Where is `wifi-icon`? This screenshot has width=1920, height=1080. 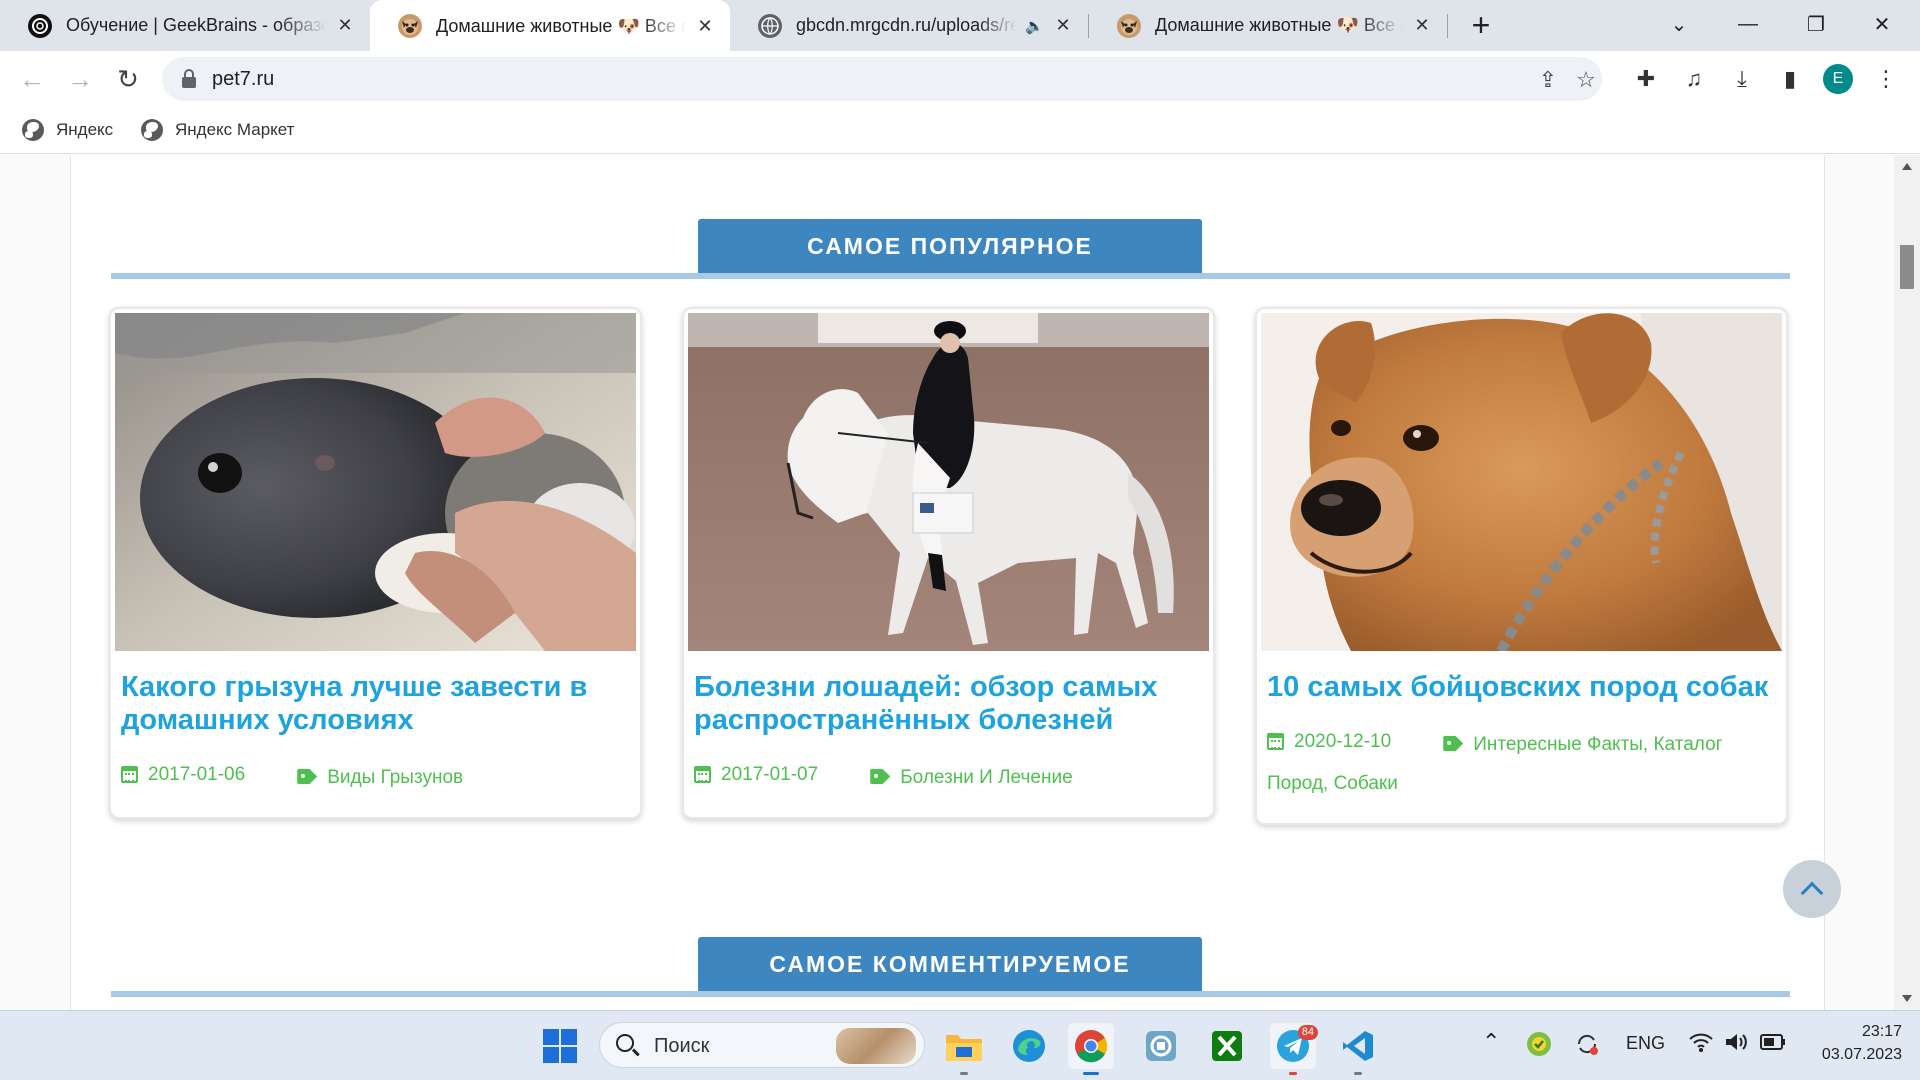
wifi-icon is located at coordinates (1701, 1044).